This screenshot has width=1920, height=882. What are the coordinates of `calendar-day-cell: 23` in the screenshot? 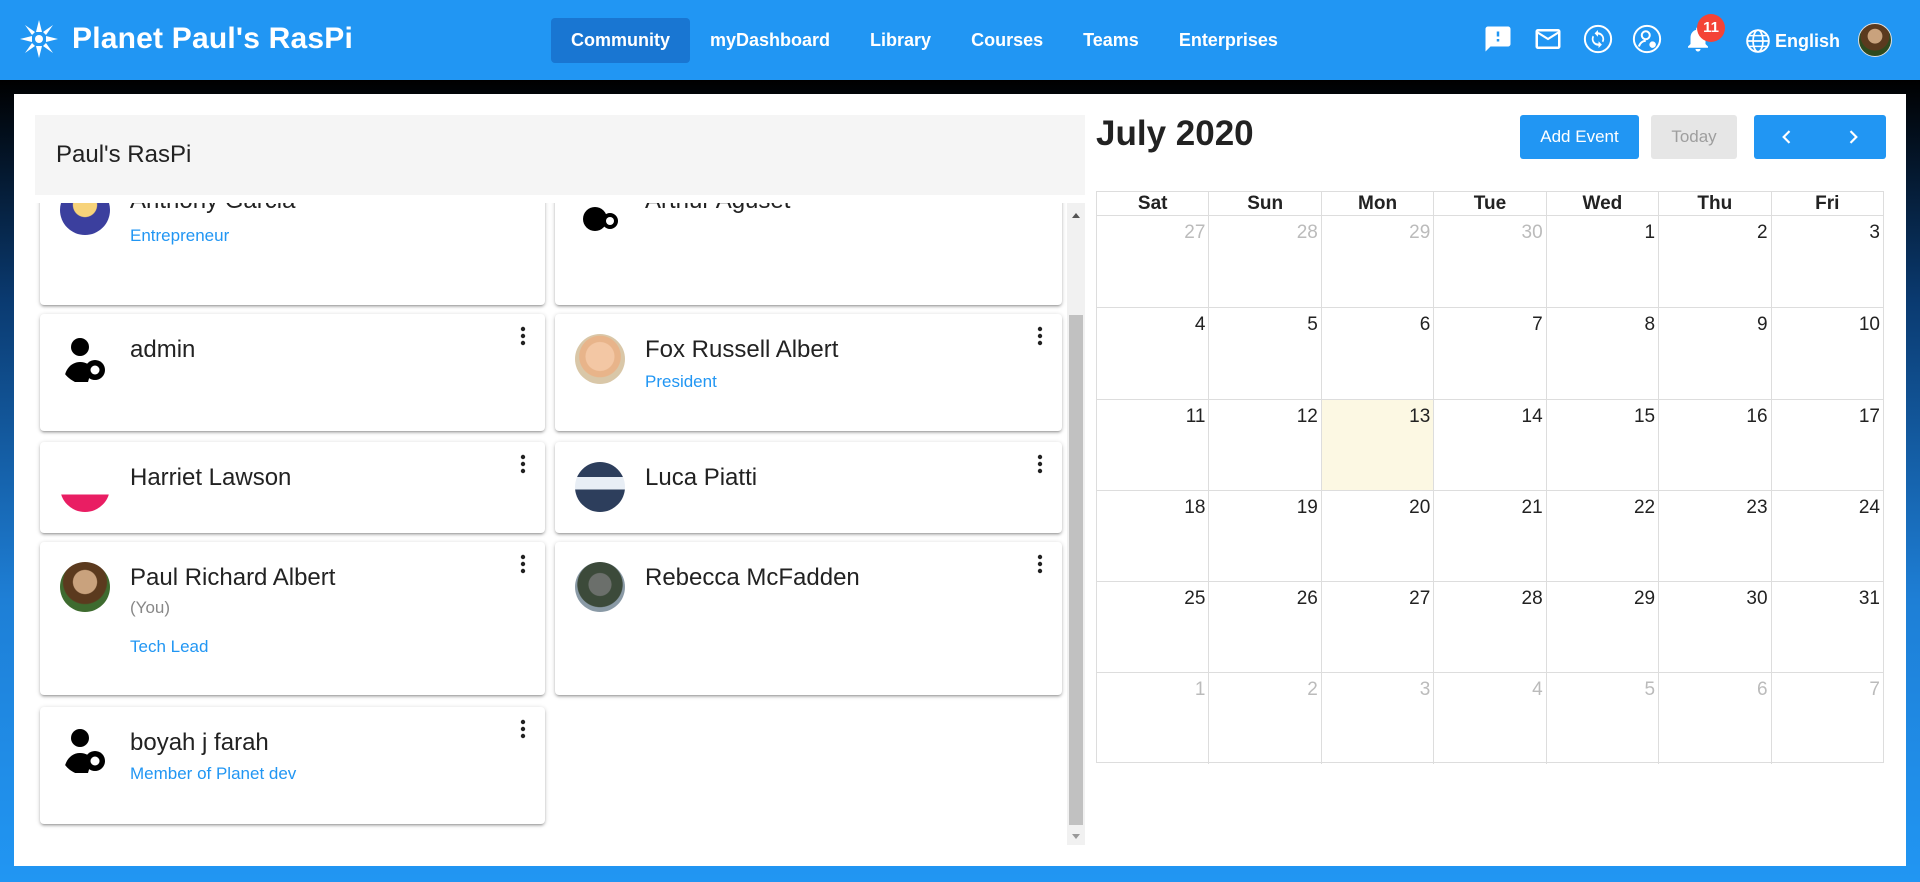 It's located at (1714, 536).